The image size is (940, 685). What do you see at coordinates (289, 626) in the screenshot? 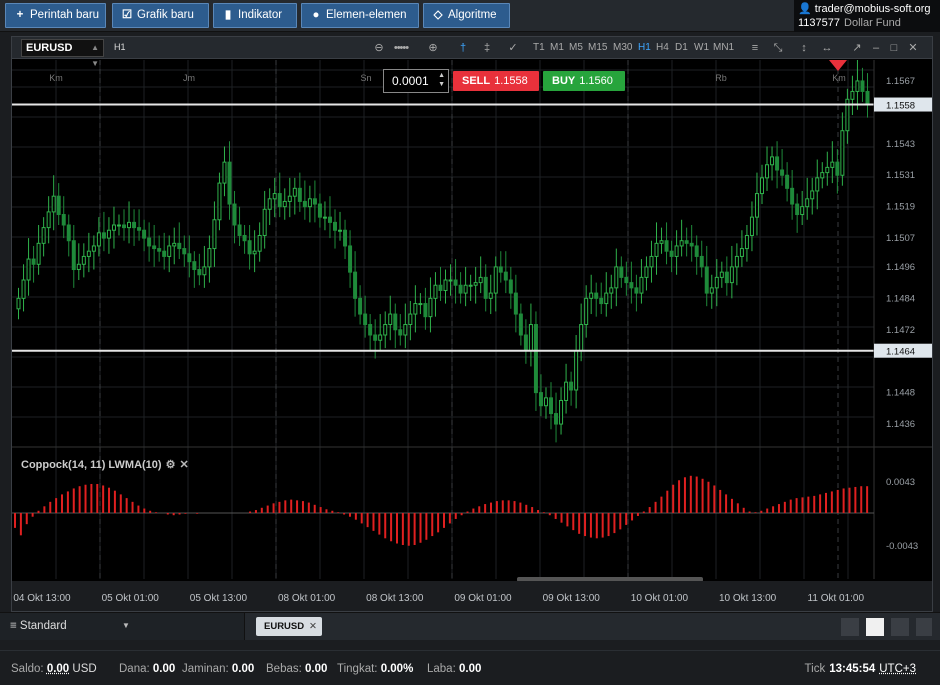
I see `tab-eurusd: EURUSD ✕` at bounding box center [289, 626].